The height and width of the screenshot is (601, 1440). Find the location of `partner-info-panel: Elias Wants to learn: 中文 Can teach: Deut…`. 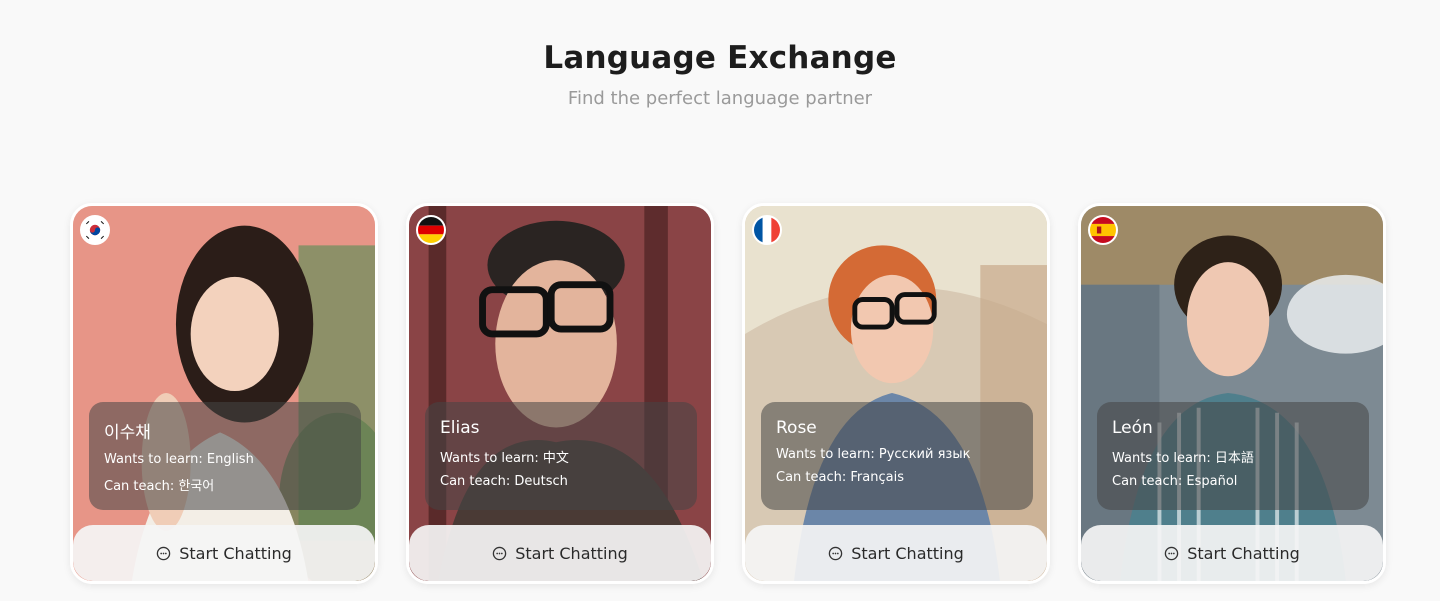

partner-info-panel: Elias Wants to learn: 中文 Can teach: Deut… is located at coordinates (561, 456).